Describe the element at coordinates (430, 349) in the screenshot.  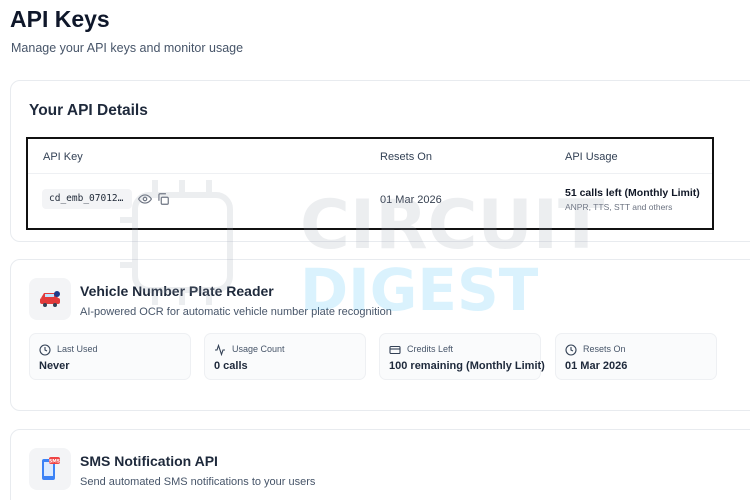
I see `stat-label: Credits Left` at that location.